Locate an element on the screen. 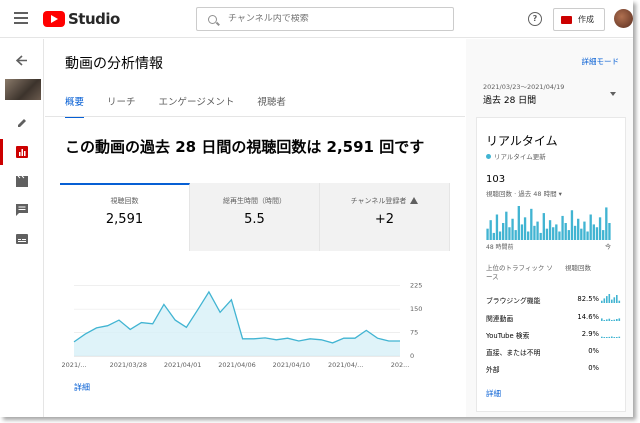  tab-reach: リーチ is located at coordinates (121, 106).